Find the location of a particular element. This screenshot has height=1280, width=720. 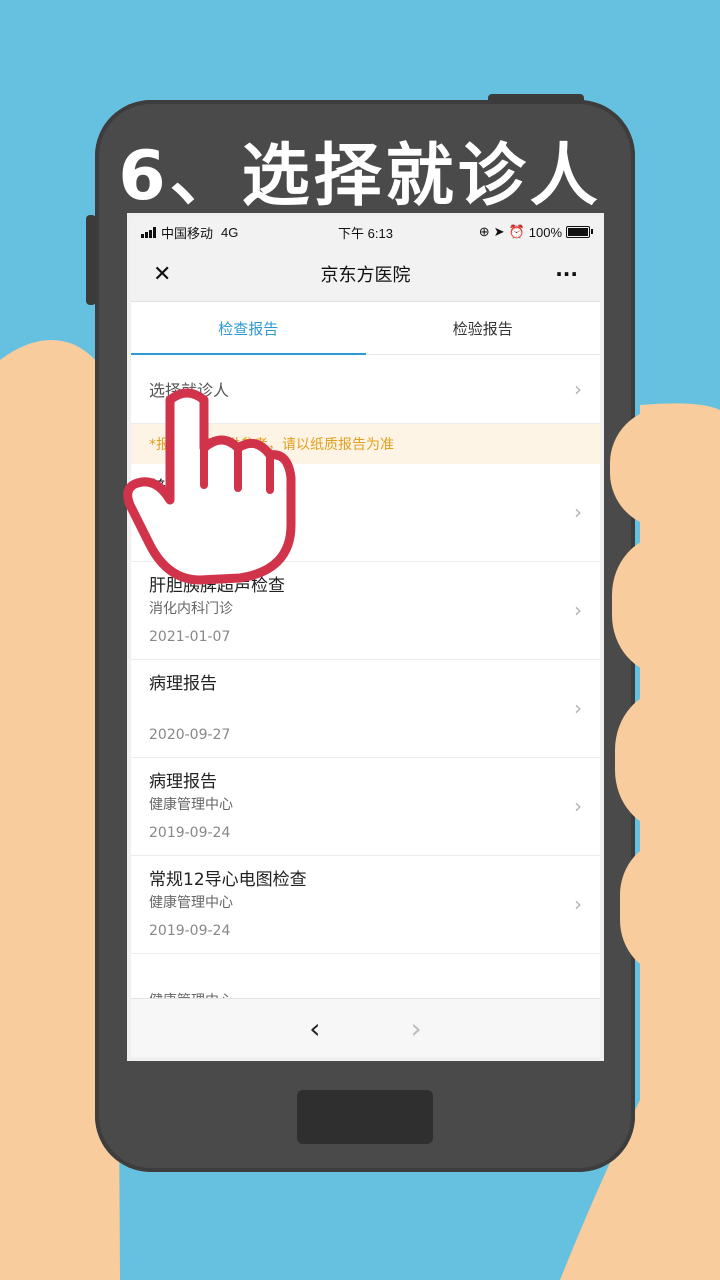

report-date: 2021-01-07 is located at coordinates (190, 637).